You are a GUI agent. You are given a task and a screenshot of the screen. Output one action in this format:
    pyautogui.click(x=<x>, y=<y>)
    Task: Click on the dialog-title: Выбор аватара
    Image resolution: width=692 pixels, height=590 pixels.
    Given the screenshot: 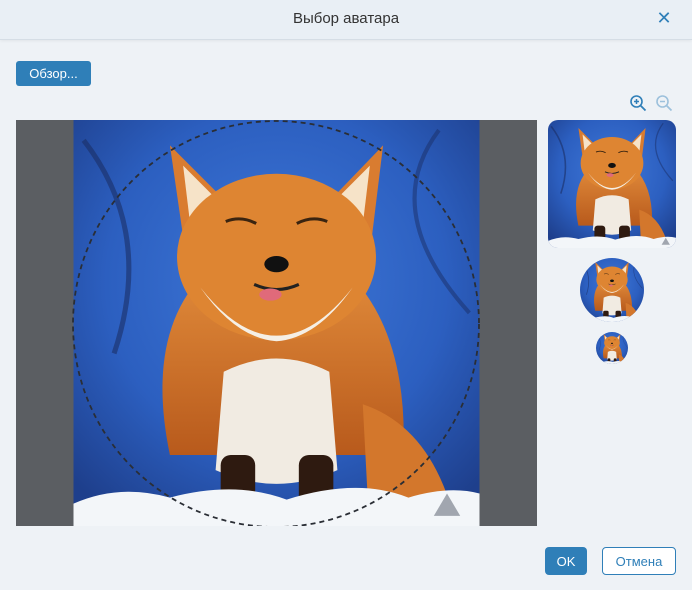 What is the action you would take?
    pyautogui.click(x=346, y=18)
    